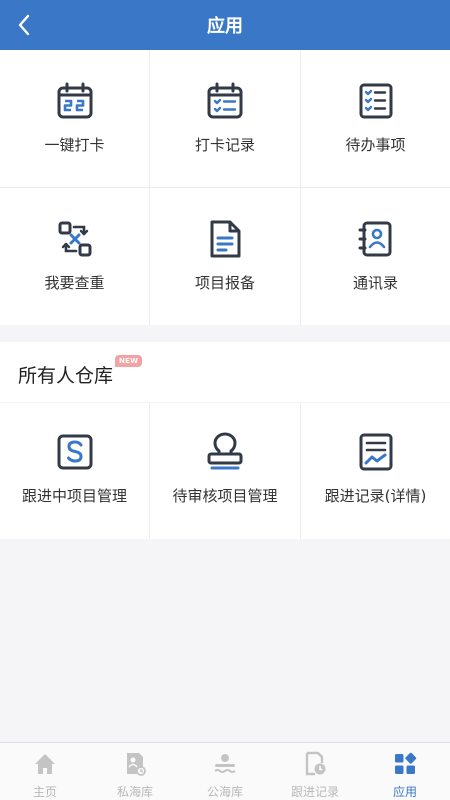  I want to click on public-sea-icon, so click(225, 763).